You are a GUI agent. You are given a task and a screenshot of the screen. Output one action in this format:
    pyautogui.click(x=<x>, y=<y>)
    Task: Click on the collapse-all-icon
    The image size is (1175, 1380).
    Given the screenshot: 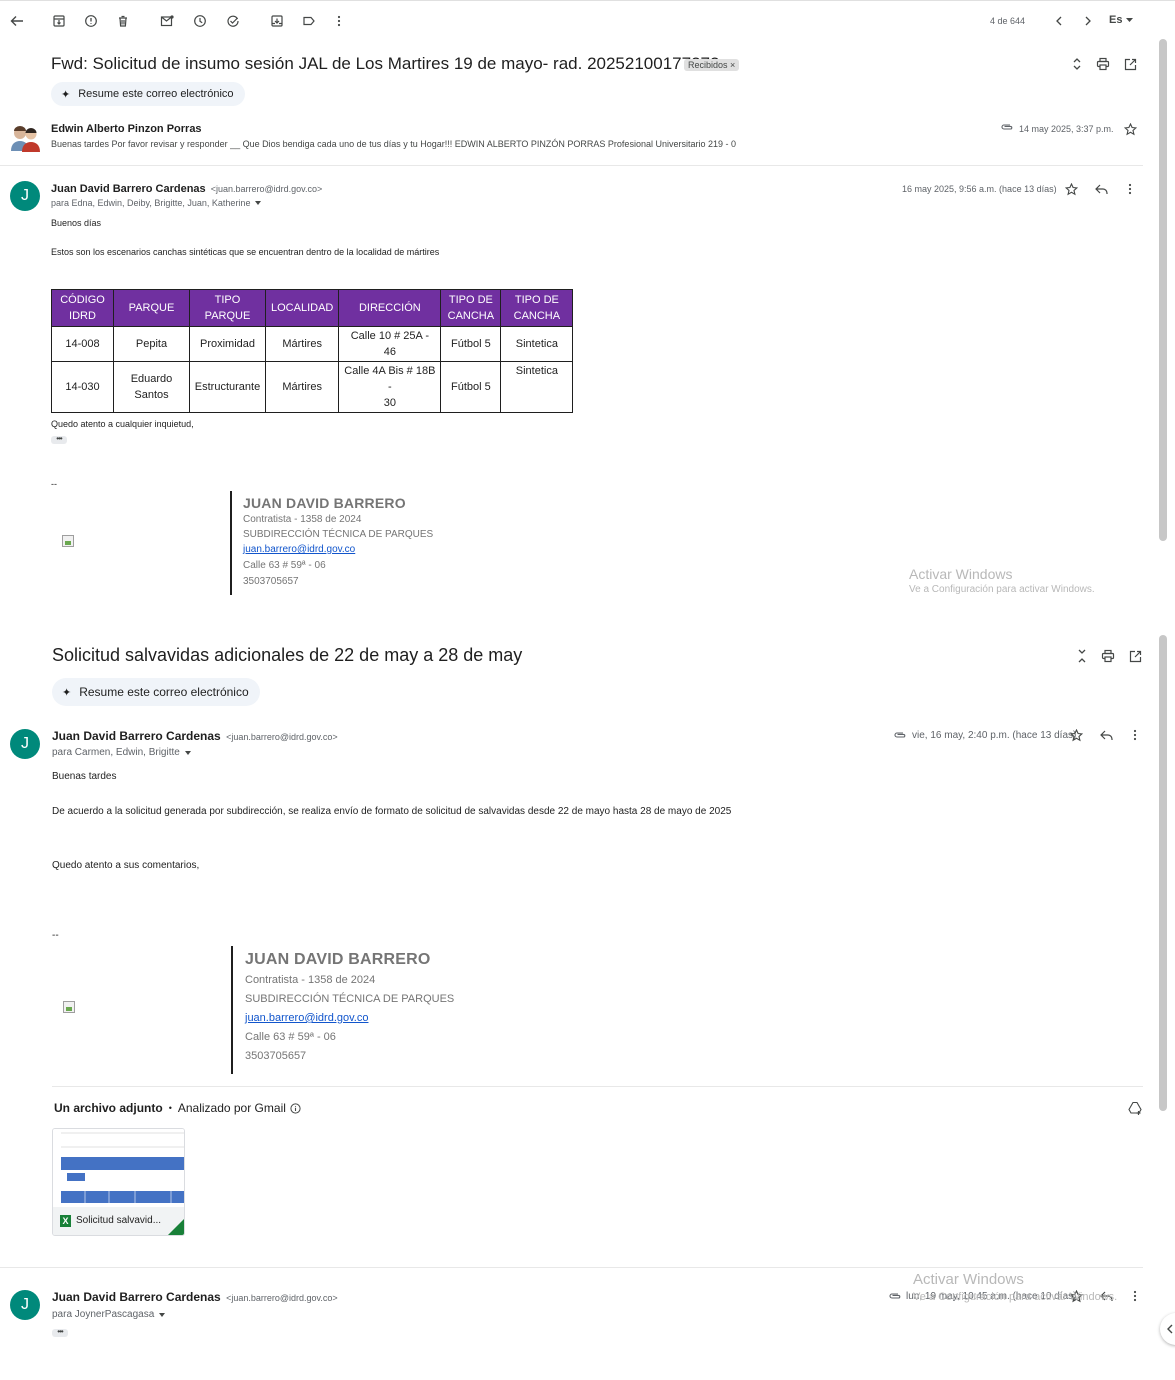 What is the action you would take?
    pyautogui.click(x=1082, y=656)
    